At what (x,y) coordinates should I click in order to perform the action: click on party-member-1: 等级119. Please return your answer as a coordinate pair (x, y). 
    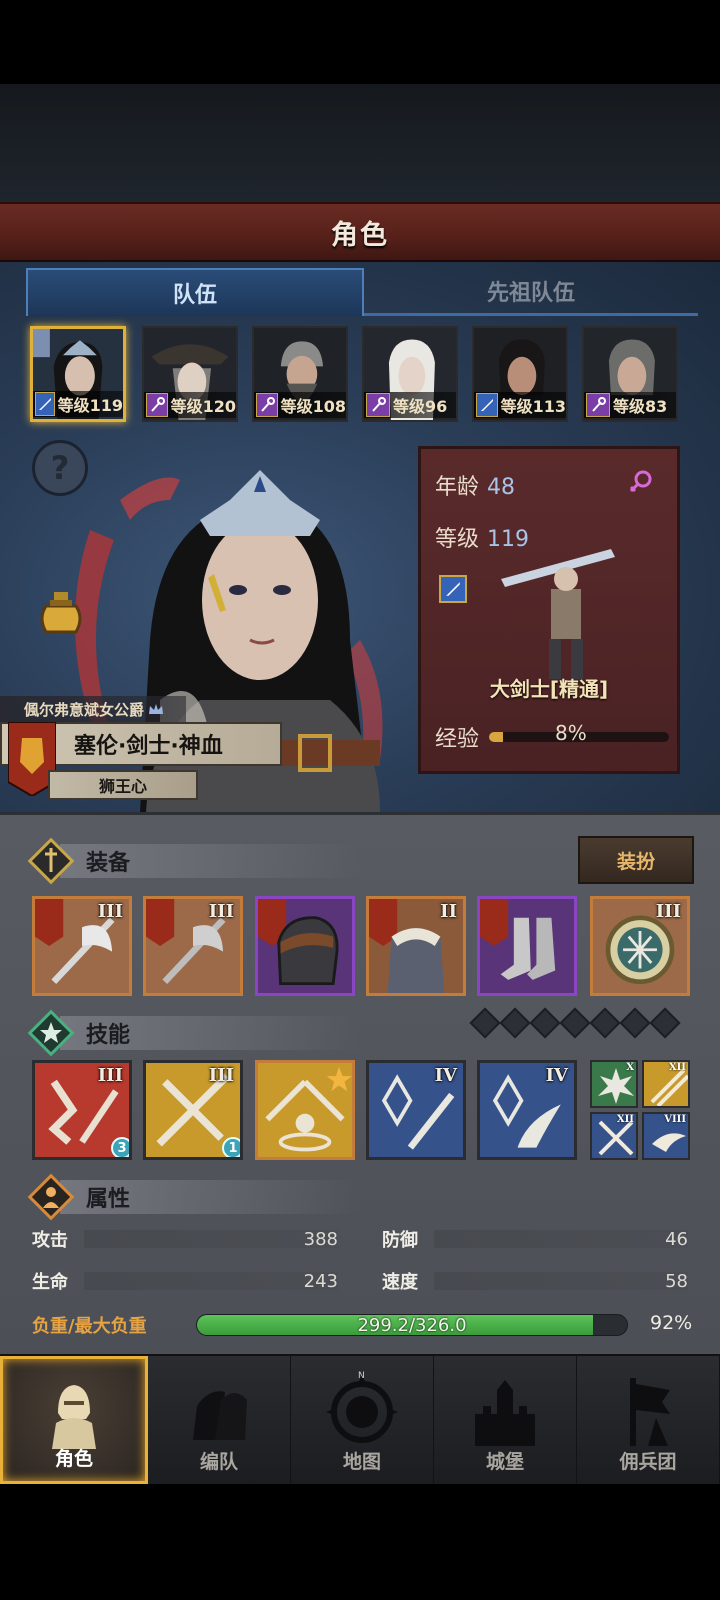
    Looking at the image, I should click on (78, 374).